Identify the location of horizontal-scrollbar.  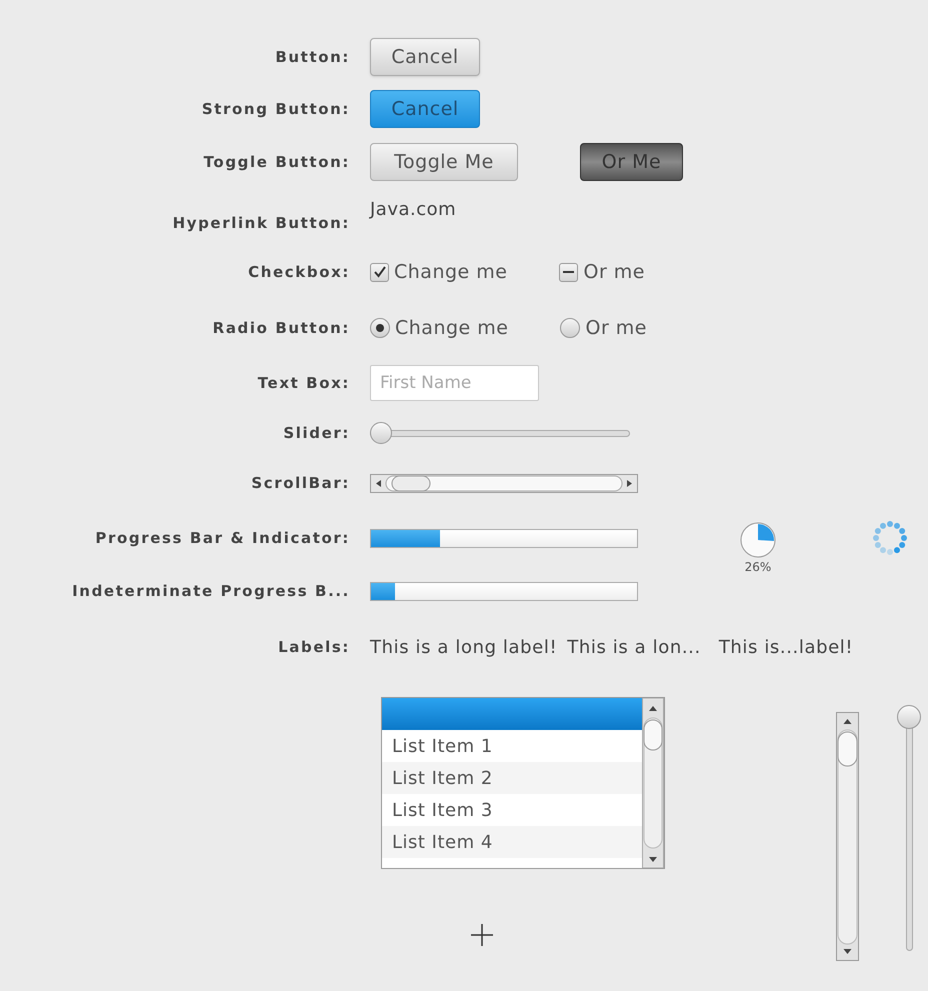
(504, 483).